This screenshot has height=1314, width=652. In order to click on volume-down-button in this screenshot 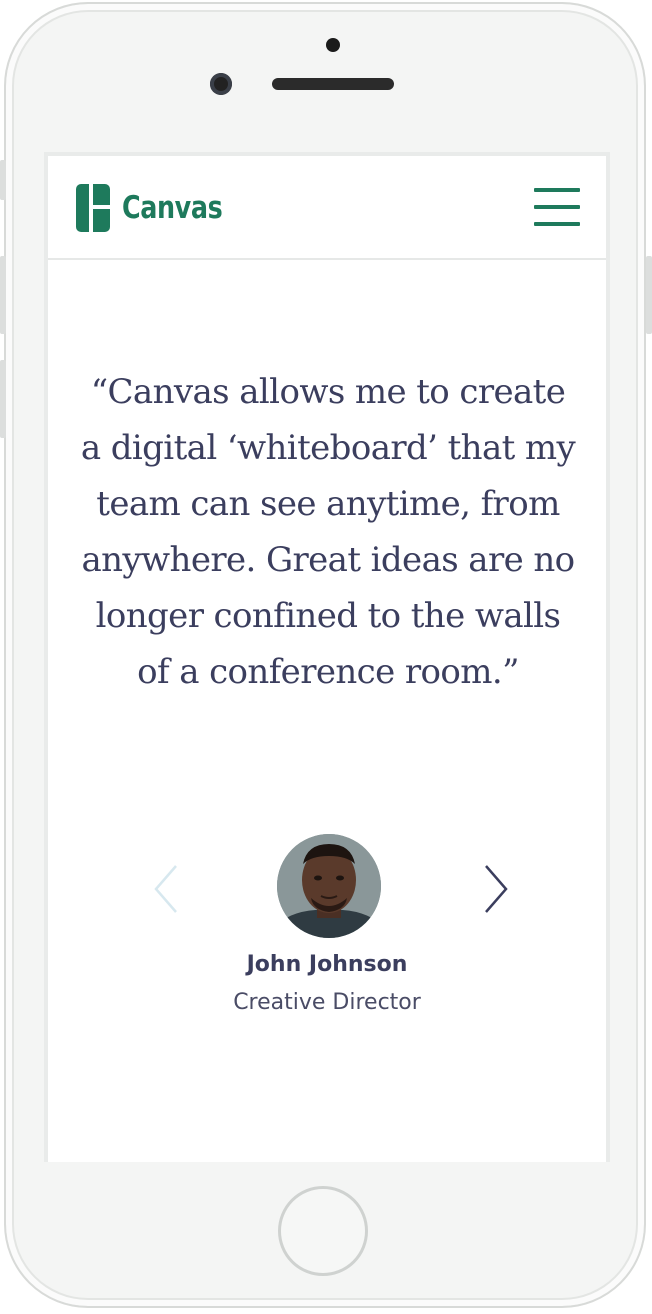, I will do `click(3, 399)`.